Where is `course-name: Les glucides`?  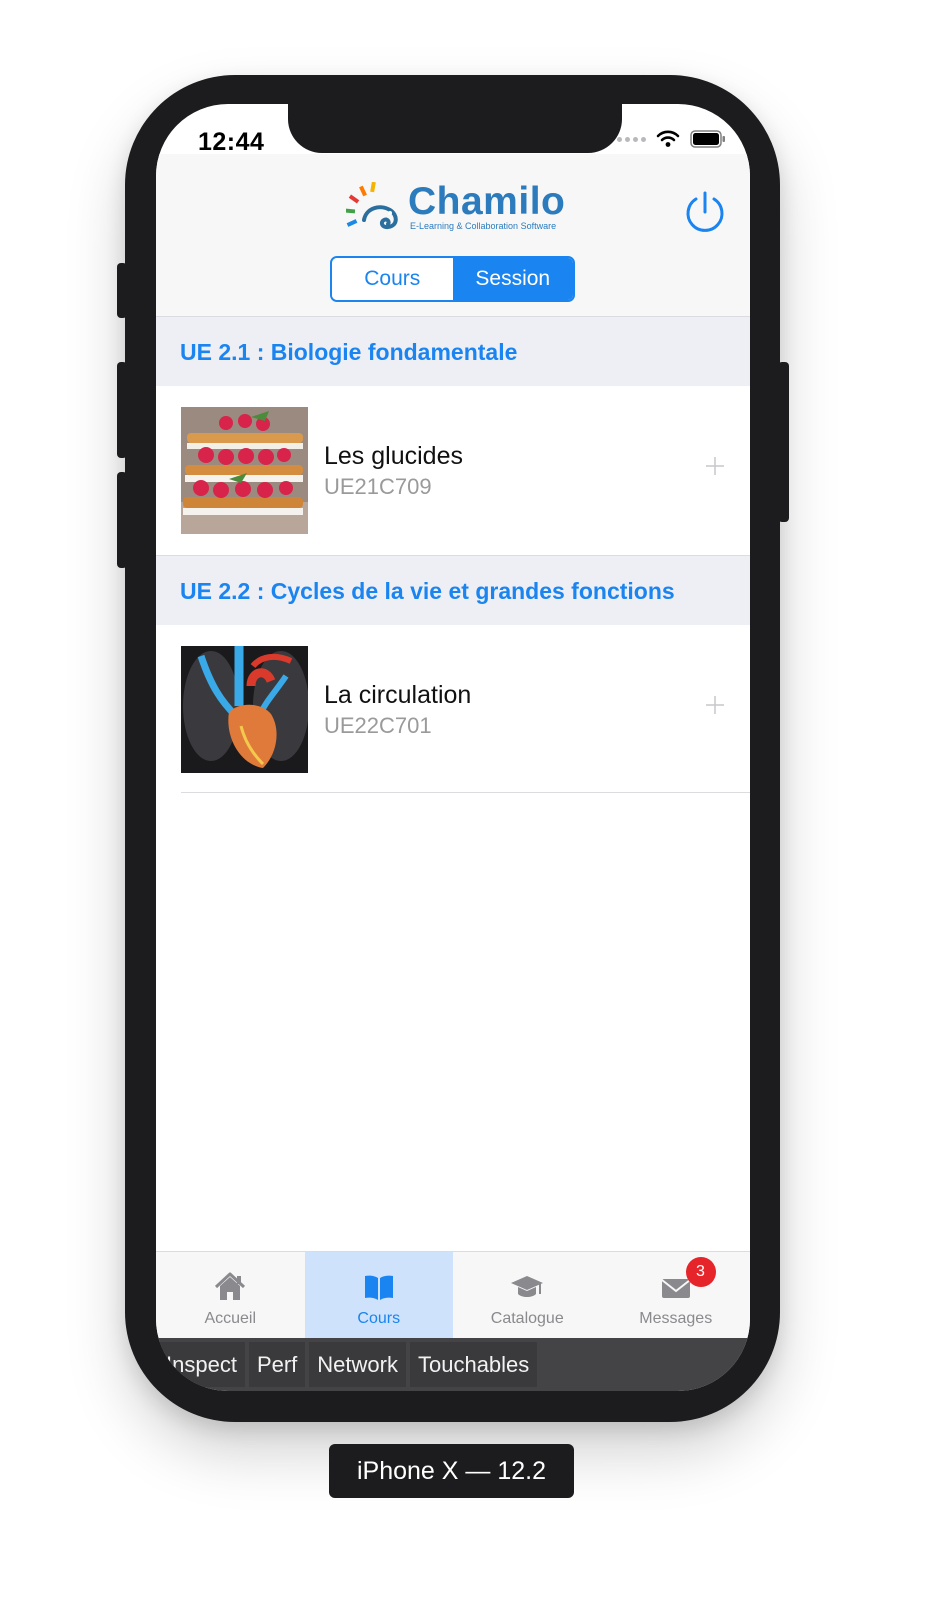 course-name: Les glucides is located at coordinates (393, 456).